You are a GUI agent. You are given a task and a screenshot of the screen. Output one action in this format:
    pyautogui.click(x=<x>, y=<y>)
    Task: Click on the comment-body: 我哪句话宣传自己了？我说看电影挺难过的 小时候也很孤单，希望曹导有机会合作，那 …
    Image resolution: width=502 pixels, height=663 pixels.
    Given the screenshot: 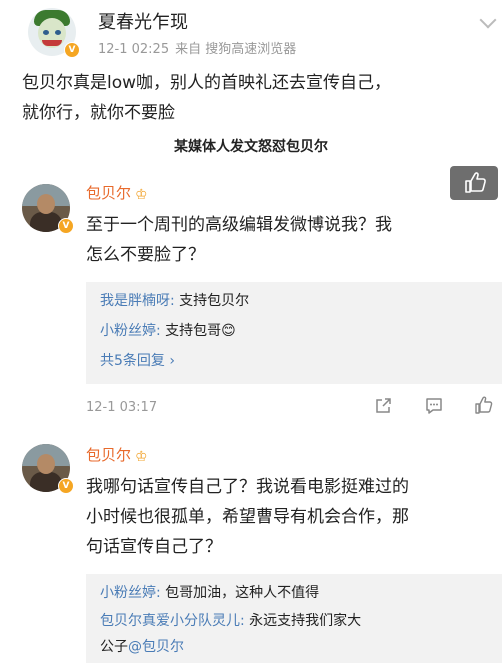 What is the action you would take?
    pyautogui.click(x=247, y=517)
    